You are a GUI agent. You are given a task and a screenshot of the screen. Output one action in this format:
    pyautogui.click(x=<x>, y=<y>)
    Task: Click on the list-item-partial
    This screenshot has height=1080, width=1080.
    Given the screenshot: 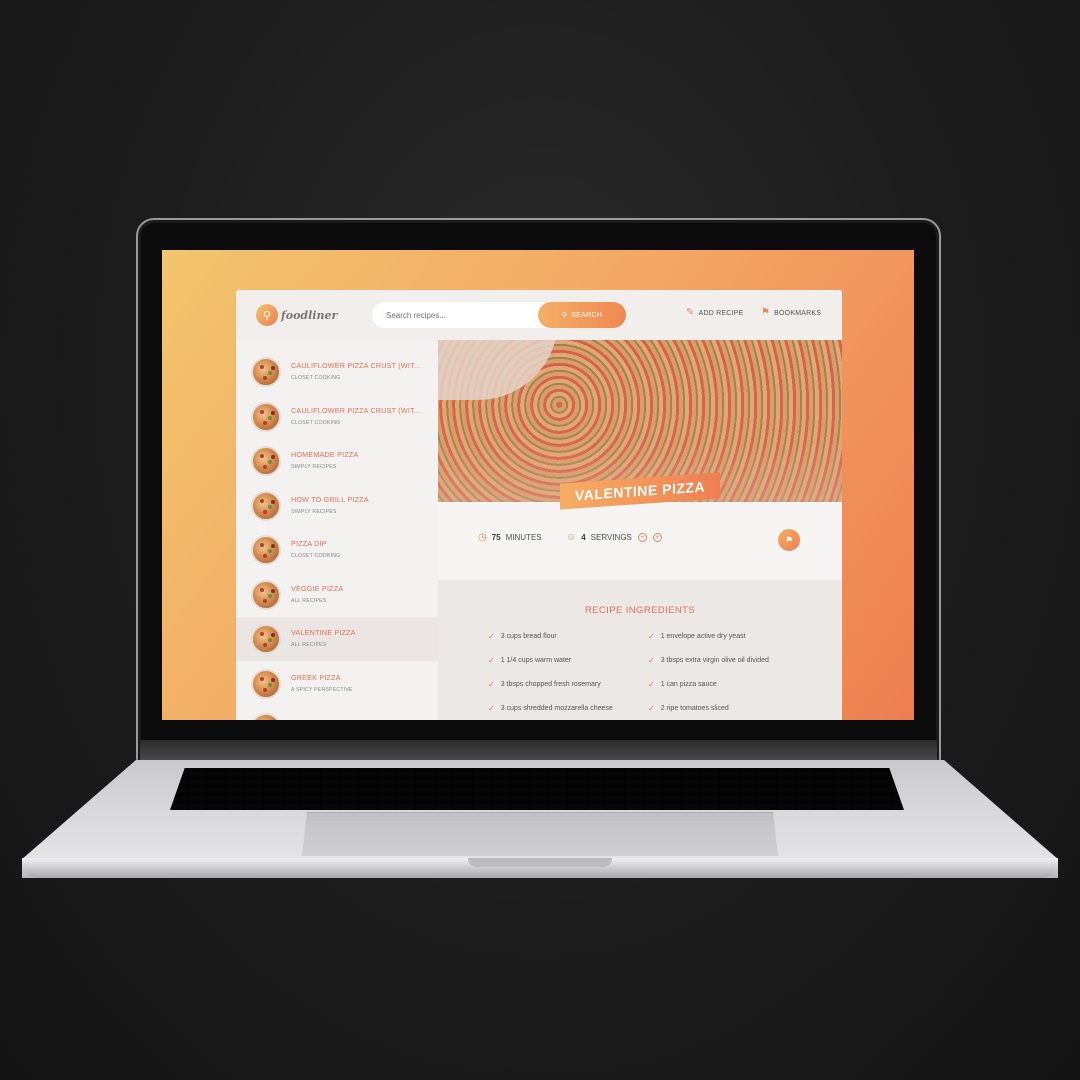 What is the action you would take?
    pyautogui.click(x=337, y=713)
    